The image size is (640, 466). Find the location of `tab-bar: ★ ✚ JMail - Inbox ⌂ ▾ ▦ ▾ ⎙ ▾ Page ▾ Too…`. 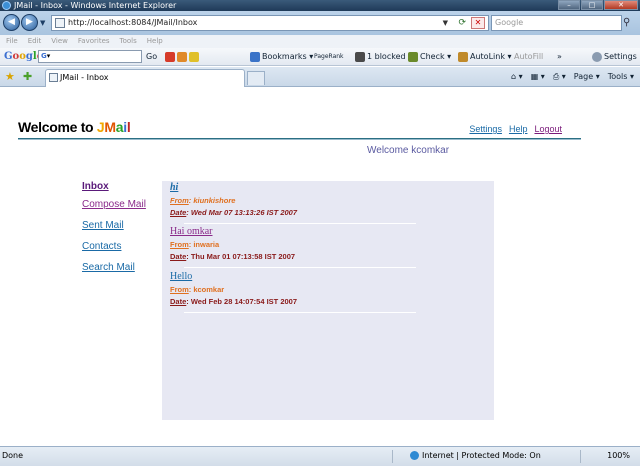

tab-bar: ★ ✚ JMail - Inbox ⌂ ▾ ▦ ▾ ⎙ ▾ Page ▾ Too… is located at coordinates (320, 77).